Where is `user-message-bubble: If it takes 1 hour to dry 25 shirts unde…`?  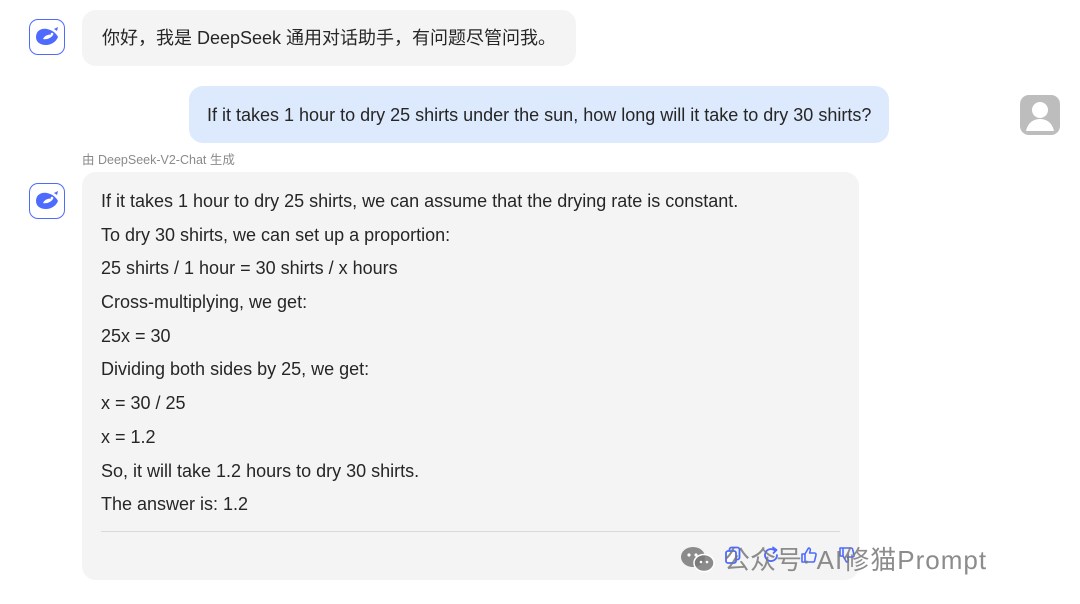
user-message-bubble: If it takes 1 hour to dry 25 shirts unde… is located at coordinates (539, 114).